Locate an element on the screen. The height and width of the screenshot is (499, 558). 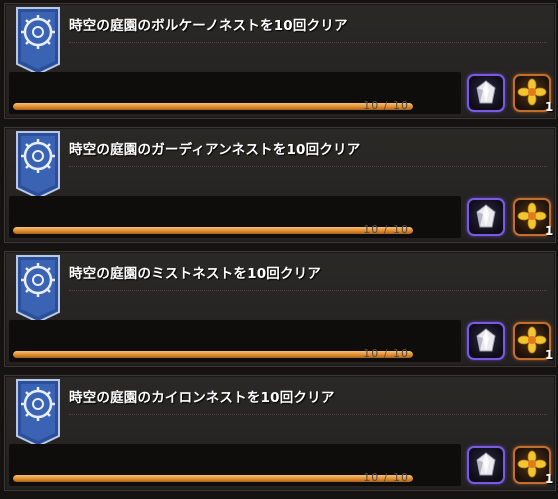
achievement-title: 時空の庭園のカイロンネストを10回クリア is located at coordinates (202, 398).